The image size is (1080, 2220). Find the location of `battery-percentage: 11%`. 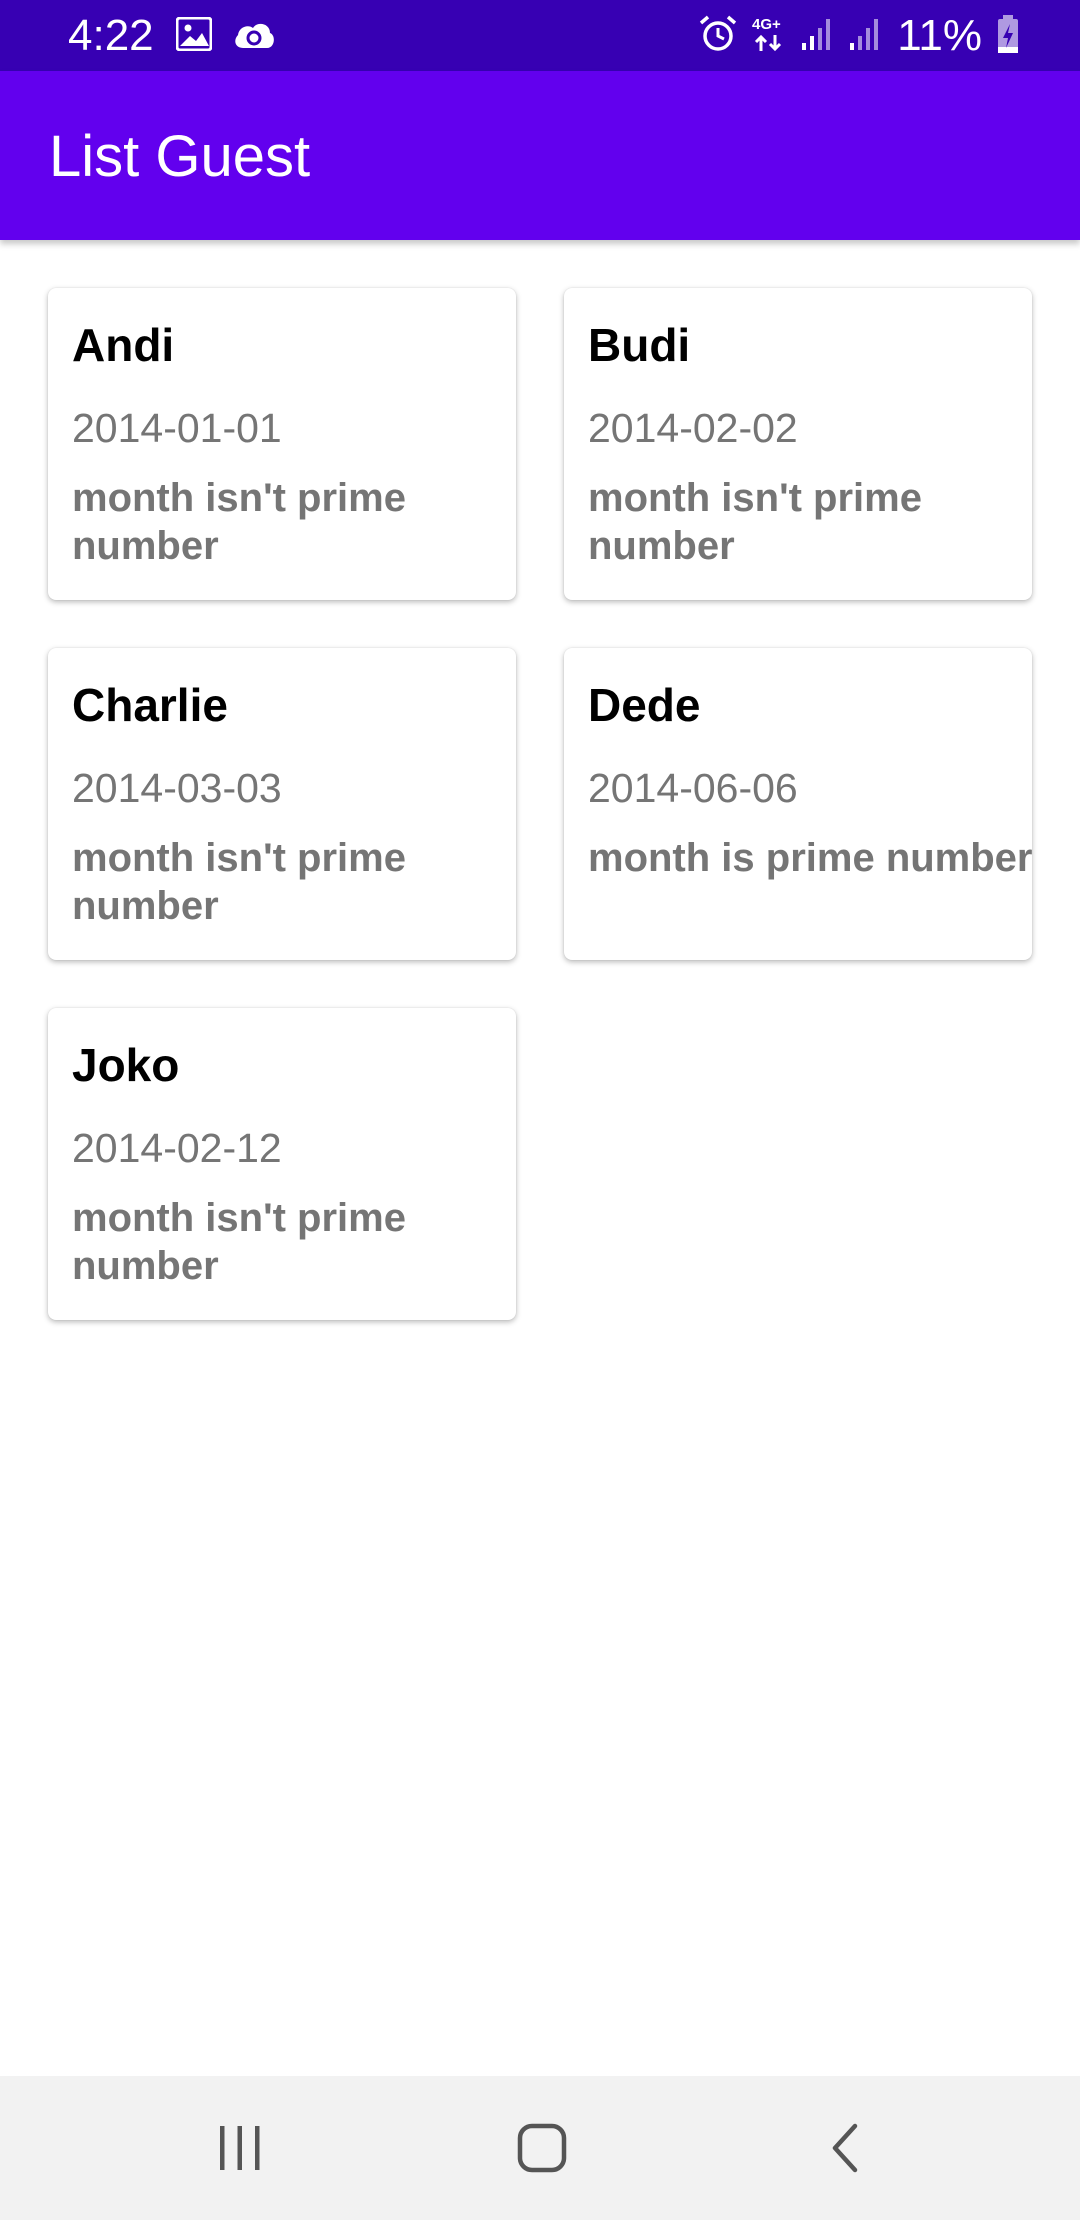

battery-percentage: 11% is located at coordinates (939, 35).